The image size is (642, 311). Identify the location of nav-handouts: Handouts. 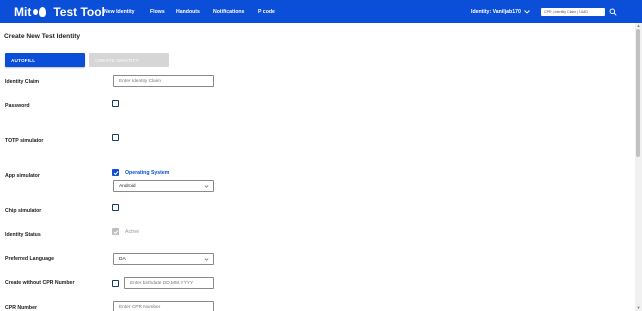
(188, 11).